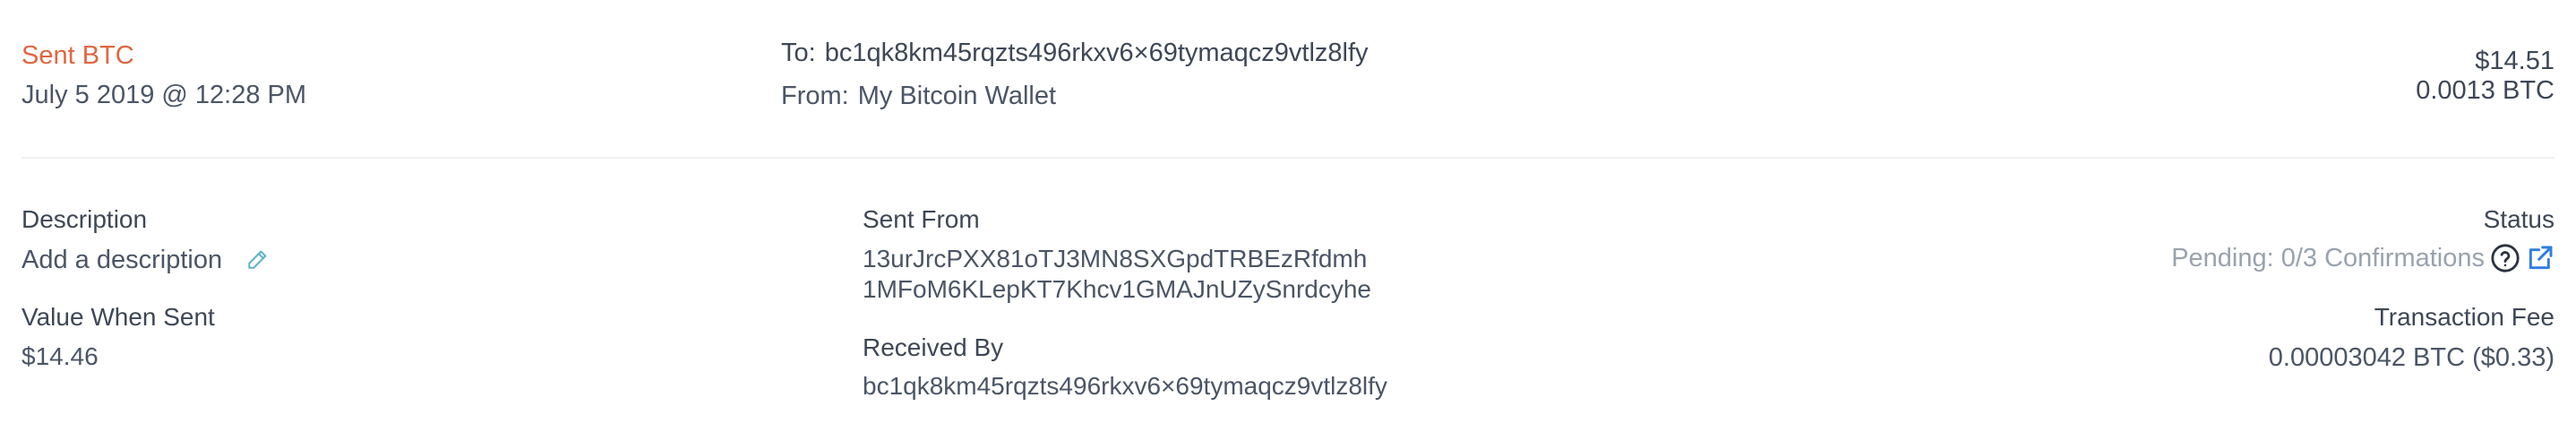 The image size is (2576, 441). What do you see at coordinates (933, 347) in the screenshot?
I see `received-by-label: Received By` at bounding box center [933, 347].